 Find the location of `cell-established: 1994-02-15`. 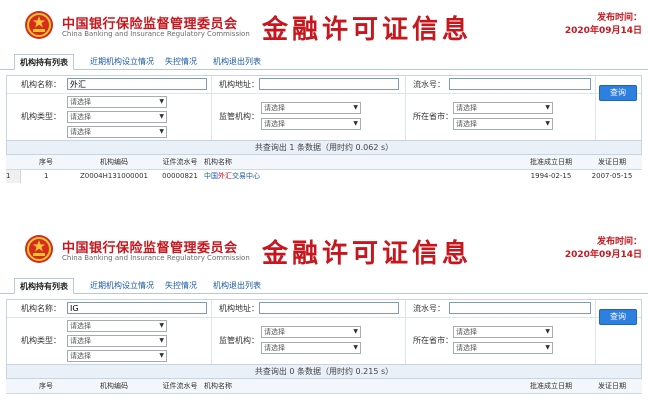

cell-established: 1994-02-15 is located at coordinates (551, 176).